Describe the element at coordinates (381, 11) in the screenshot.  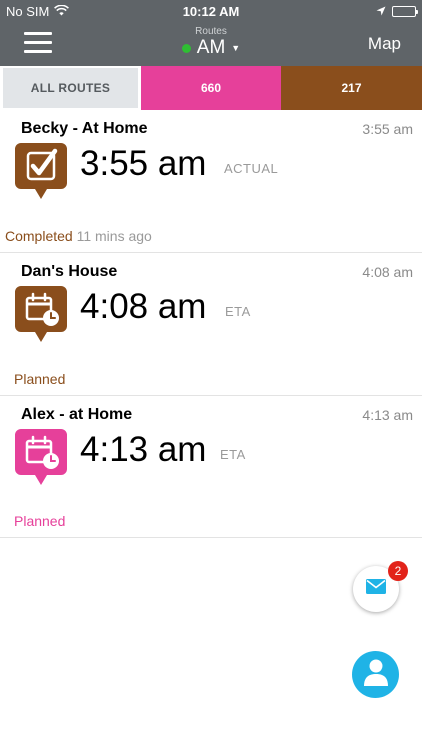
I see `location-arrow-icon` at that location.